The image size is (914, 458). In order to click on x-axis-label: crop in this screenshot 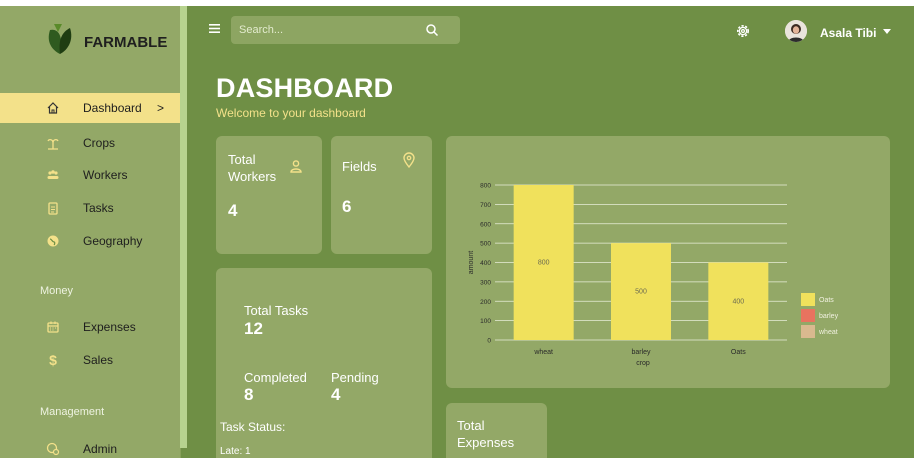, I will do `click(643, 363)`.